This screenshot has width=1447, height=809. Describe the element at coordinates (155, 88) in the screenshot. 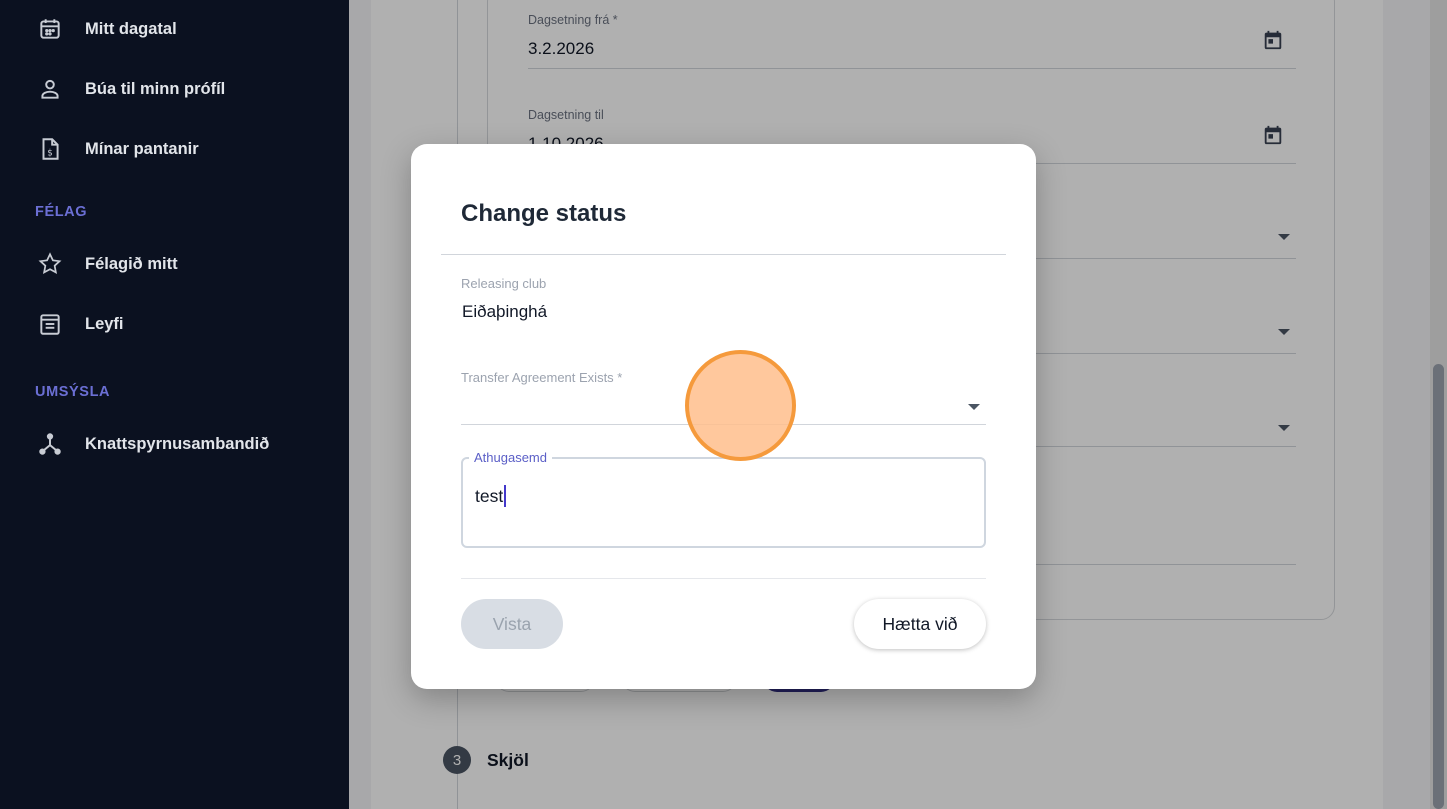

I see `sidebar-item-label: Búa til minn prófíl` at that location.